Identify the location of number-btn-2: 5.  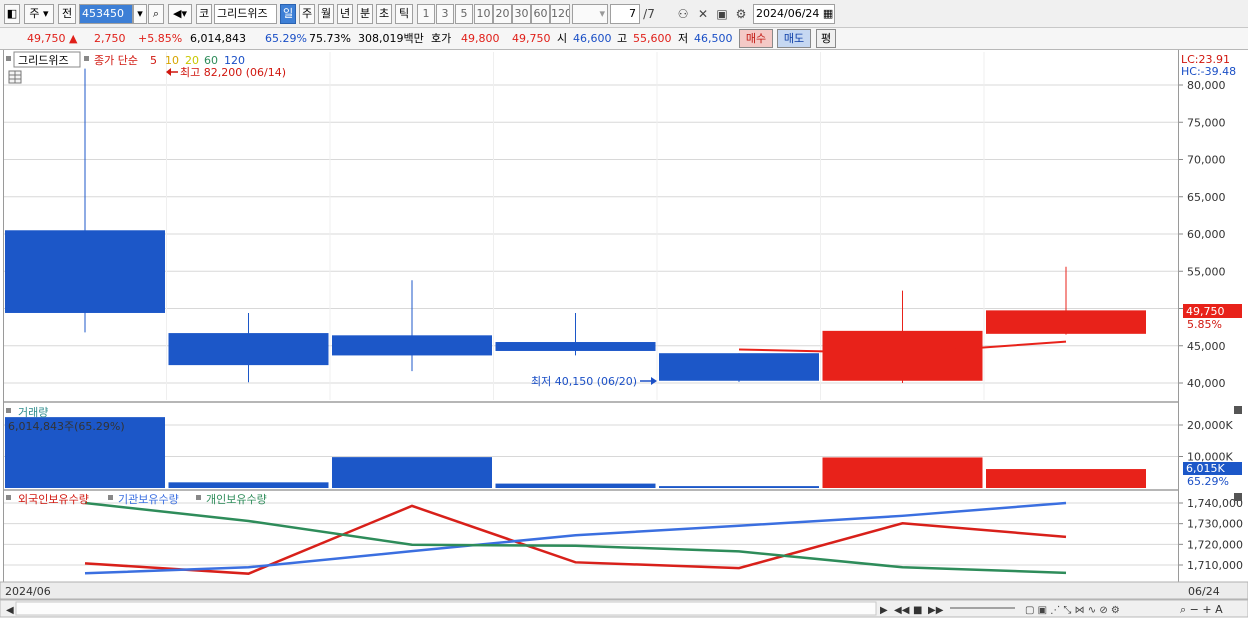
(464, 14).